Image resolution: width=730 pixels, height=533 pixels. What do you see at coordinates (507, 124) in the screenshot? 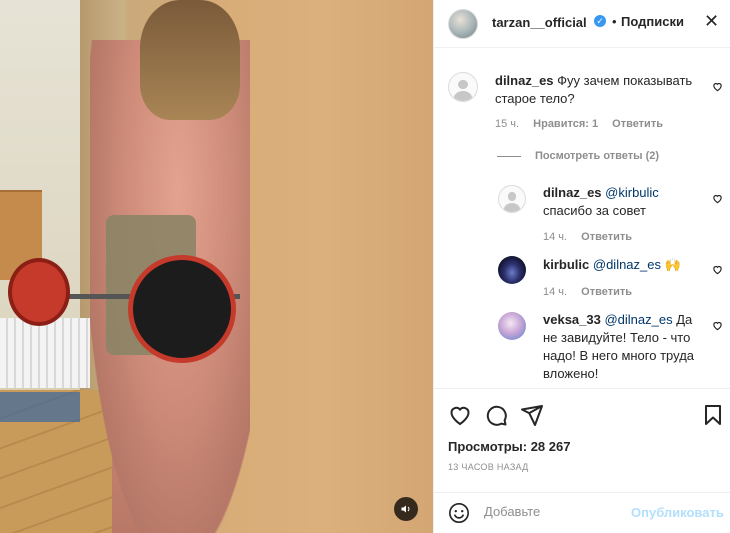
I see `comment-time: 15 ч.` at bounding box center [507, 124].